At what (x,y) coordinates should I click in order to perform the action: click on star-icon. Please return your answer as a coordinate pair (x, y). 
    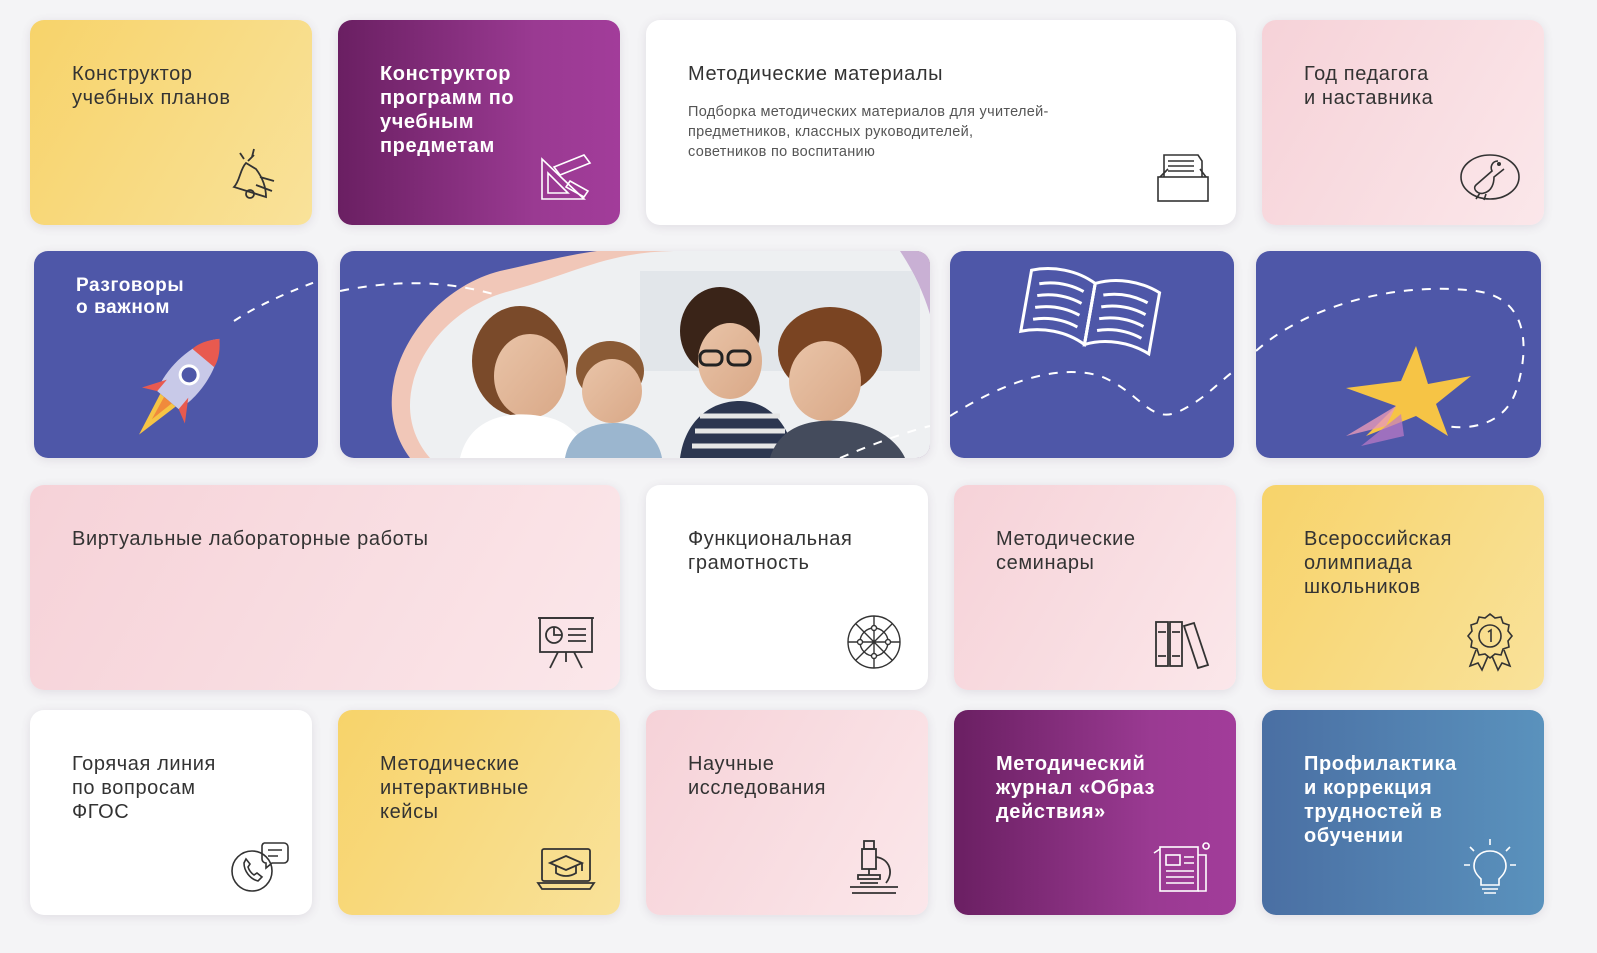
    Looking at the image, I should click on (1390, 366).